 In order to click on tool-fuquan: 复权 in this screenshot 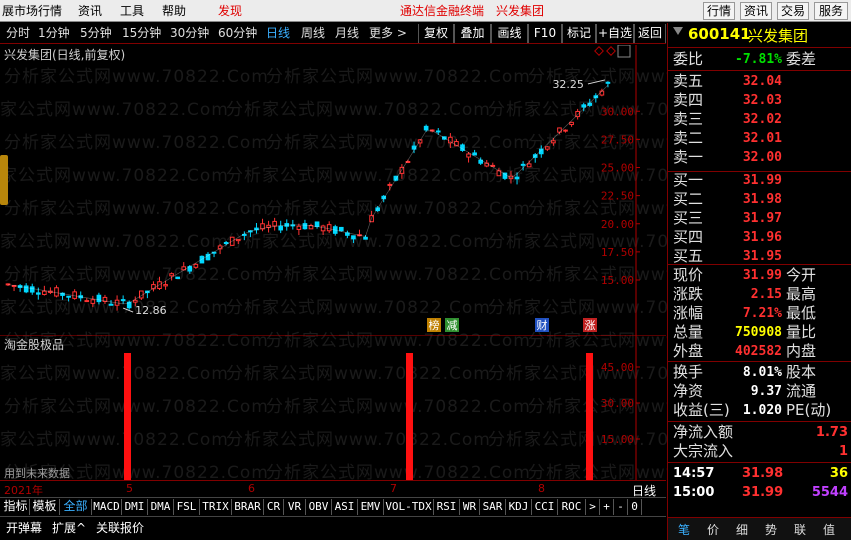, I will do `click(436, 33)`.